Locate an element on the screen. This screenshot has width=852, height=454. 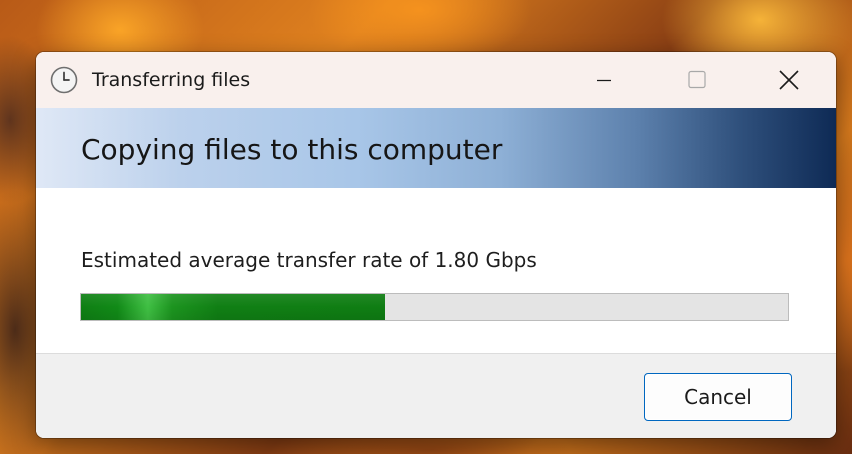
close-icon is located at coordinates (789, 80).